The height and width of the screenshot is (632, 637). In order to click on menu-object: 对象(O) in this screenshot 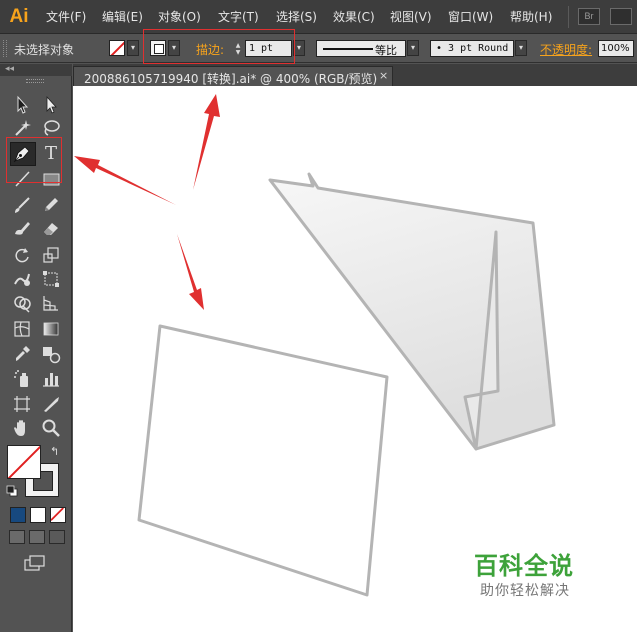, I will do `click(179, 16)`.